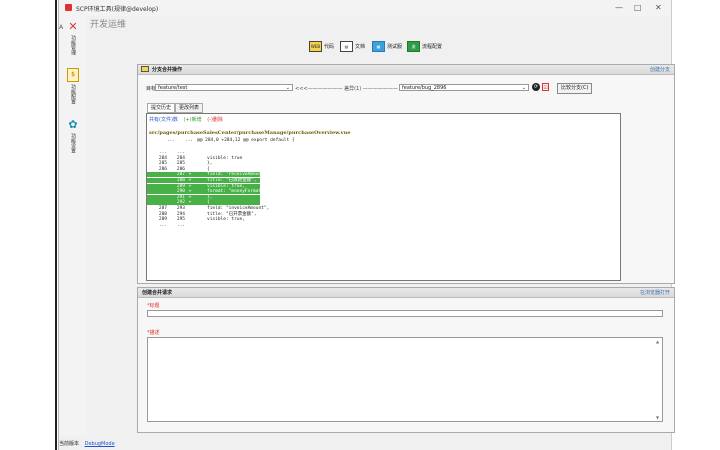  I want to click on diff-line: 289 295 visible: true,, so click(267, 219).